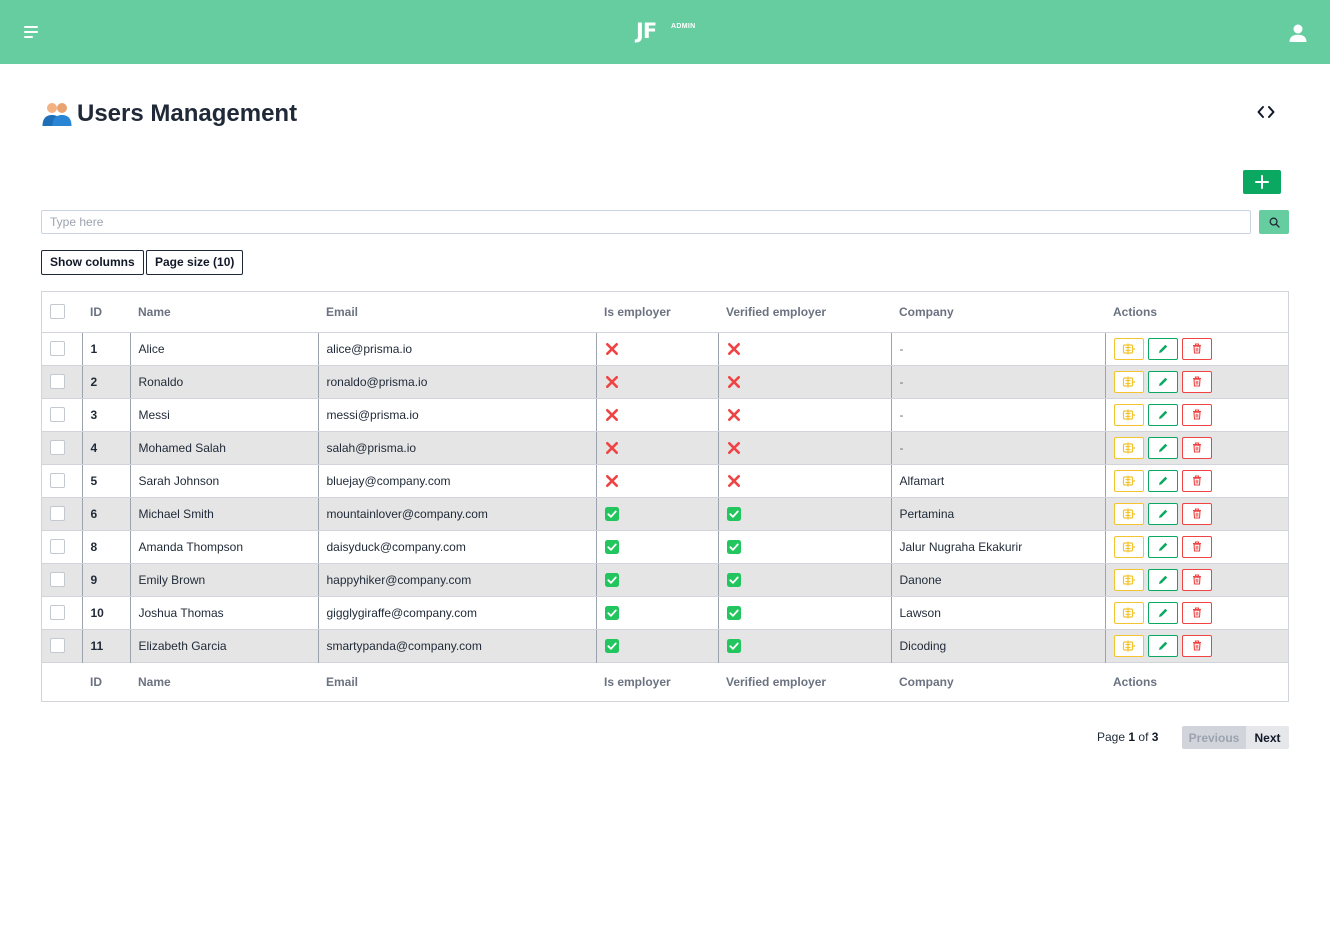 Image resolution: width=1330 pixels, height=946 pixels. I want to click on search-input, so click(646, 222).